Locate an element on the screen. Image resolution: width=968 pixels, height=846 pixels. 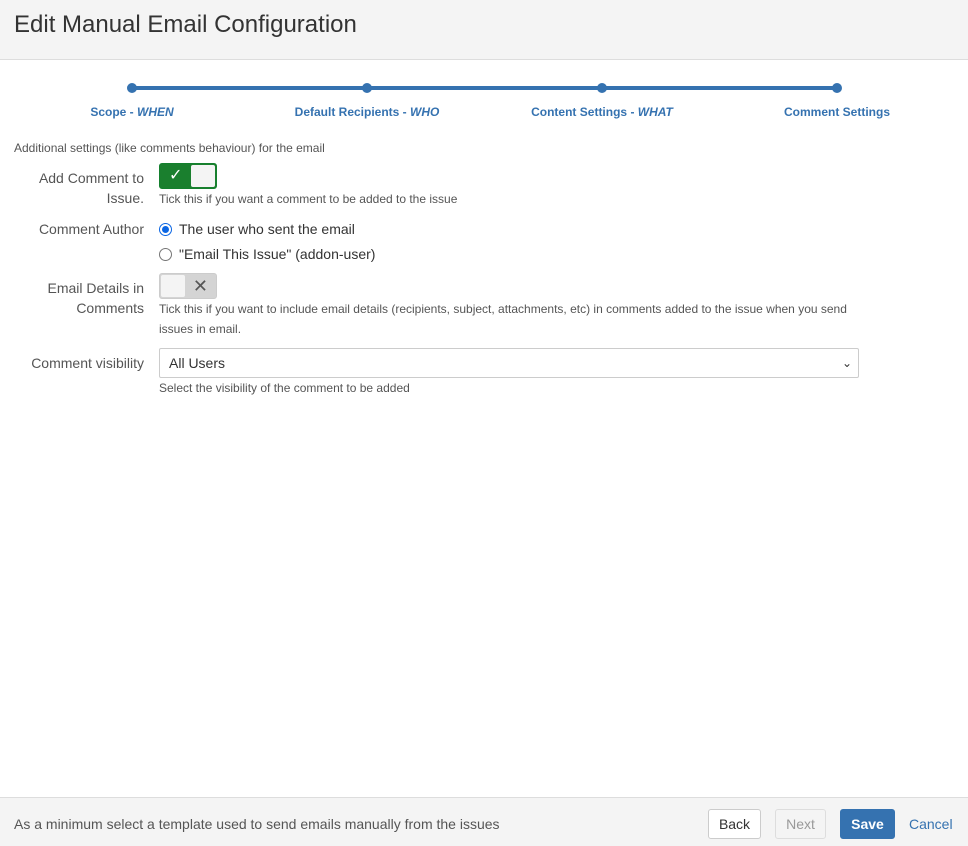
cancel-link: Cancel is located at coordinates (931, 824).